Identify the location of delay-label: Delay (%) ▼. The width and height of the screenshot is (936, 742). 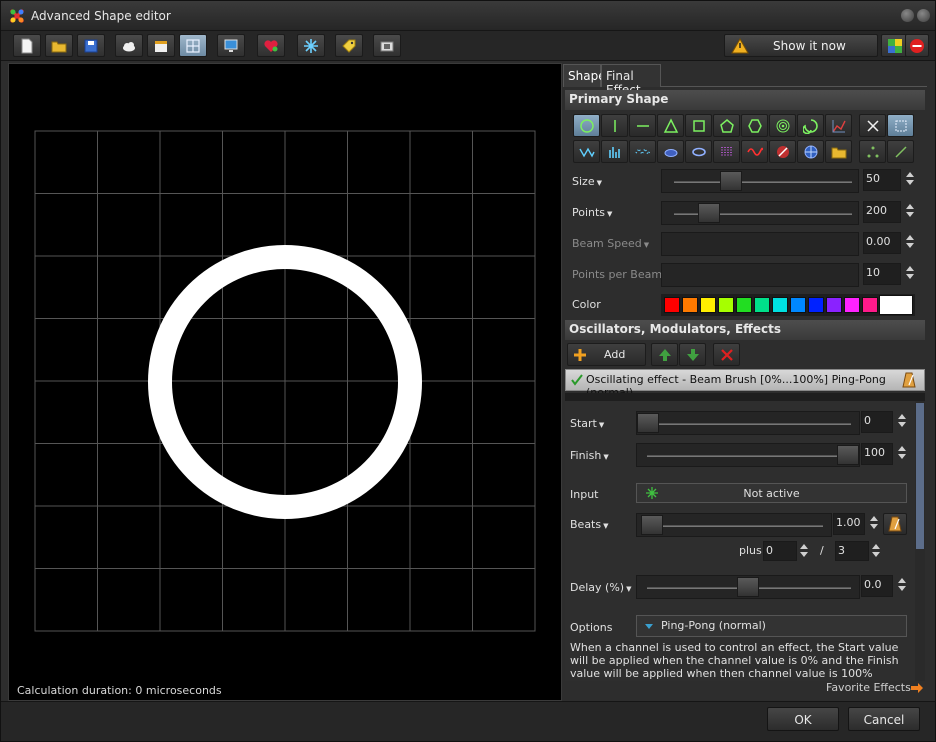
(600, 587).